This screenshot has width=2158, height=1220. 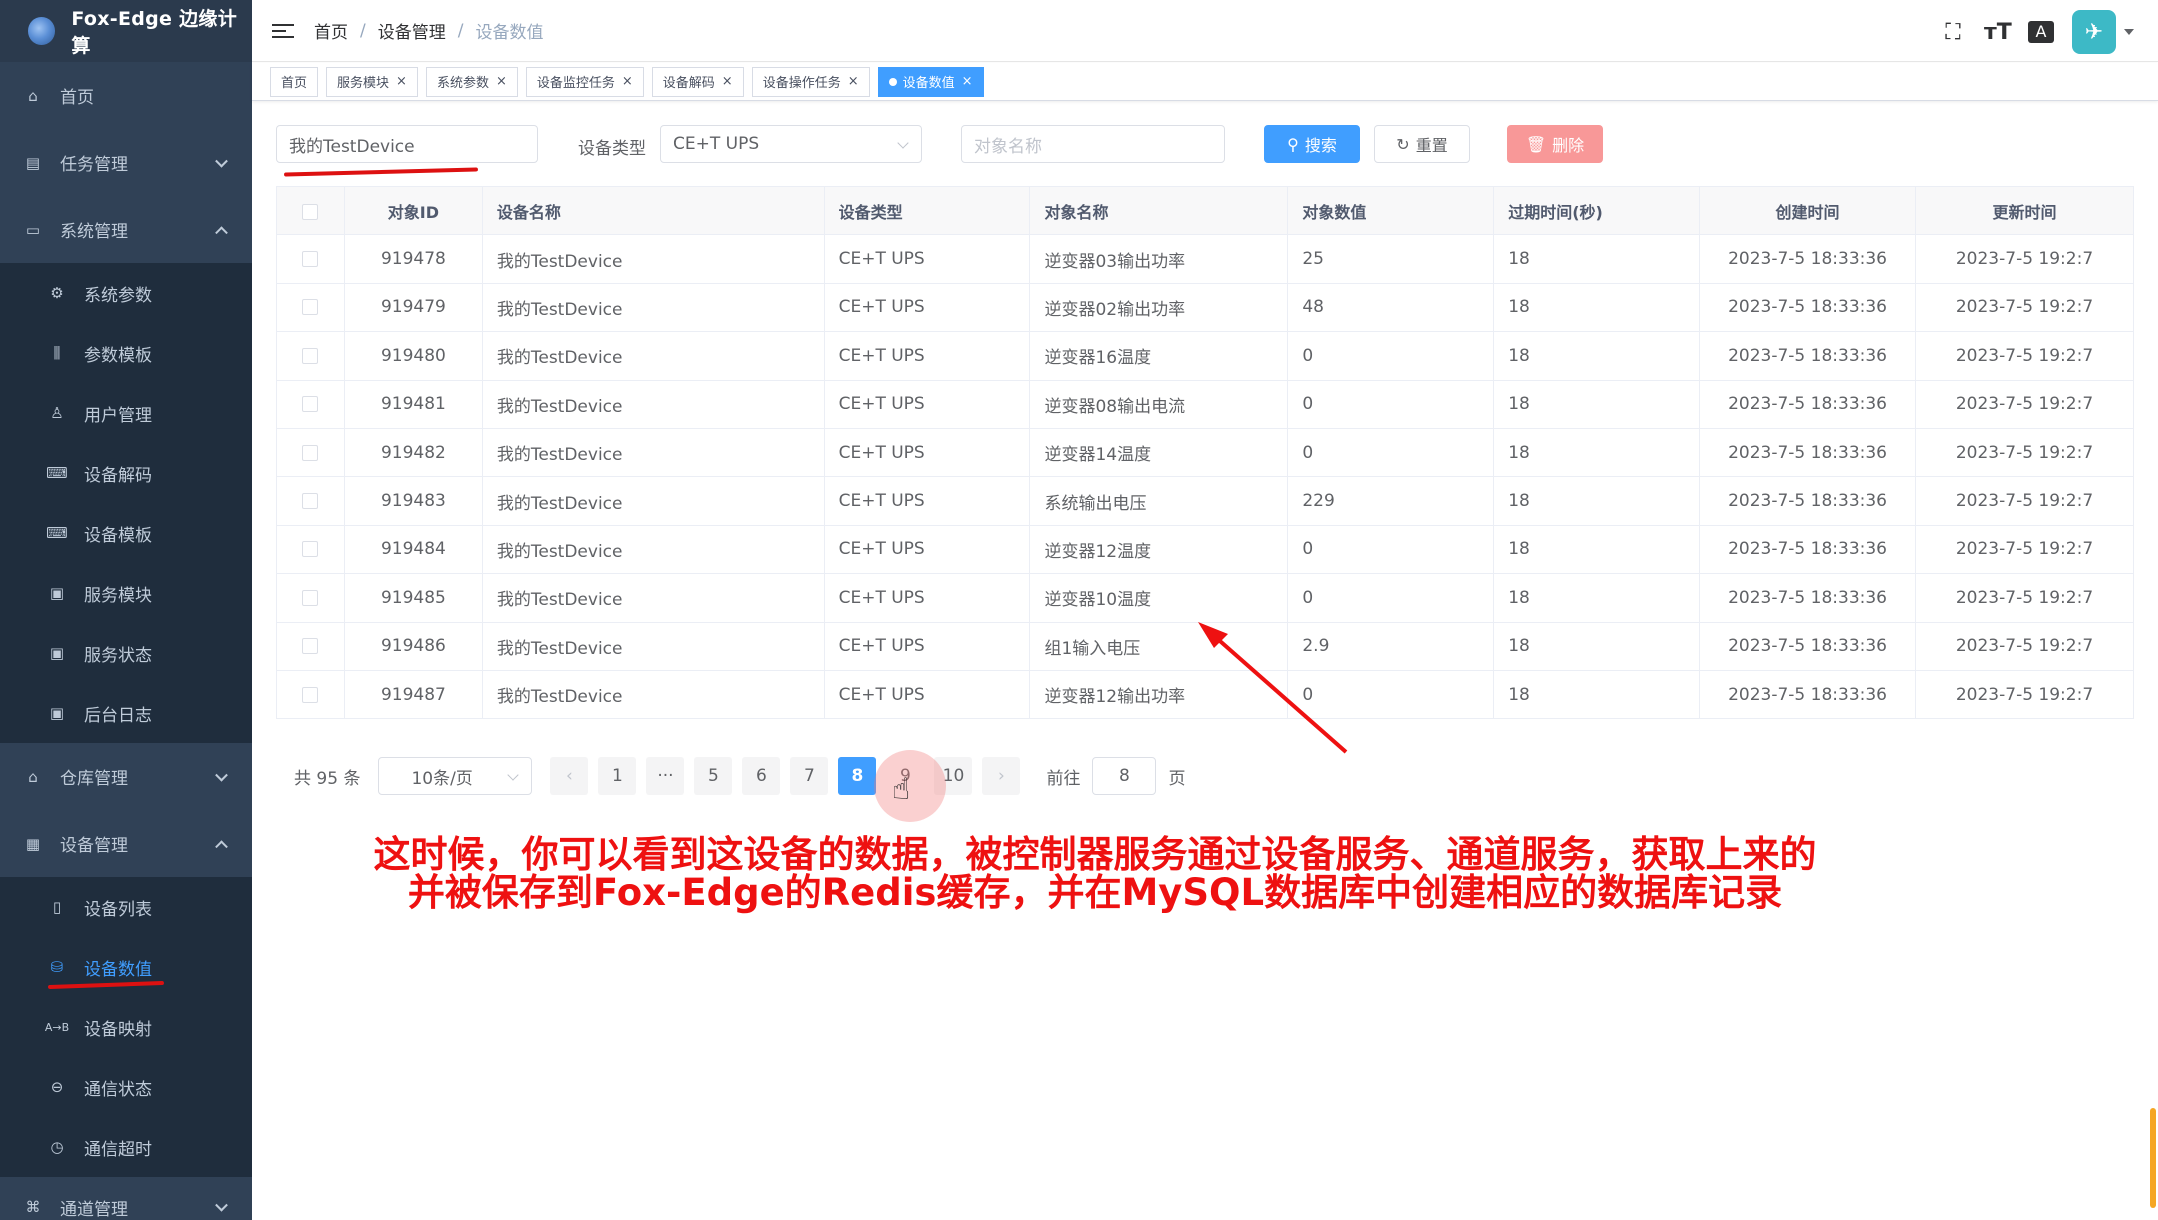 What do you see at coordinates (1391, 550) in the screenshot?
I see `table-cell: 0` at bounding box center [1391, 550].